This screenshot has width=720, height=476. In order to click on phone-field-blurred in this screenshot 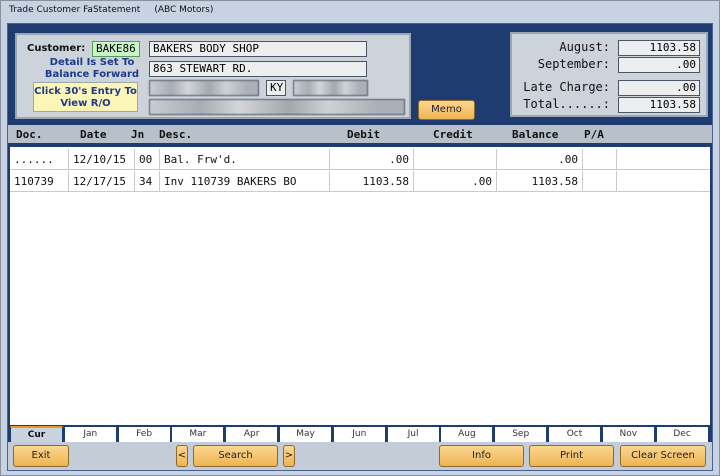, I will do `click(277, 107)`.